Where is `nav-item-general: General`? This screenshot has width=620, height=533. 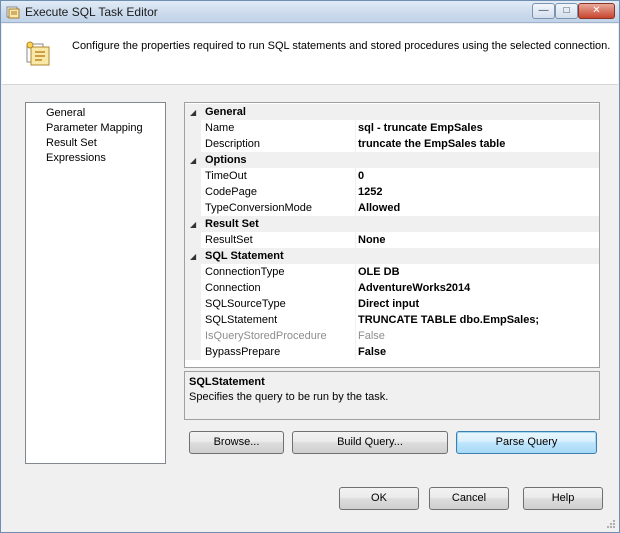 nav-item-general: General is located at coordinates (65, 113).